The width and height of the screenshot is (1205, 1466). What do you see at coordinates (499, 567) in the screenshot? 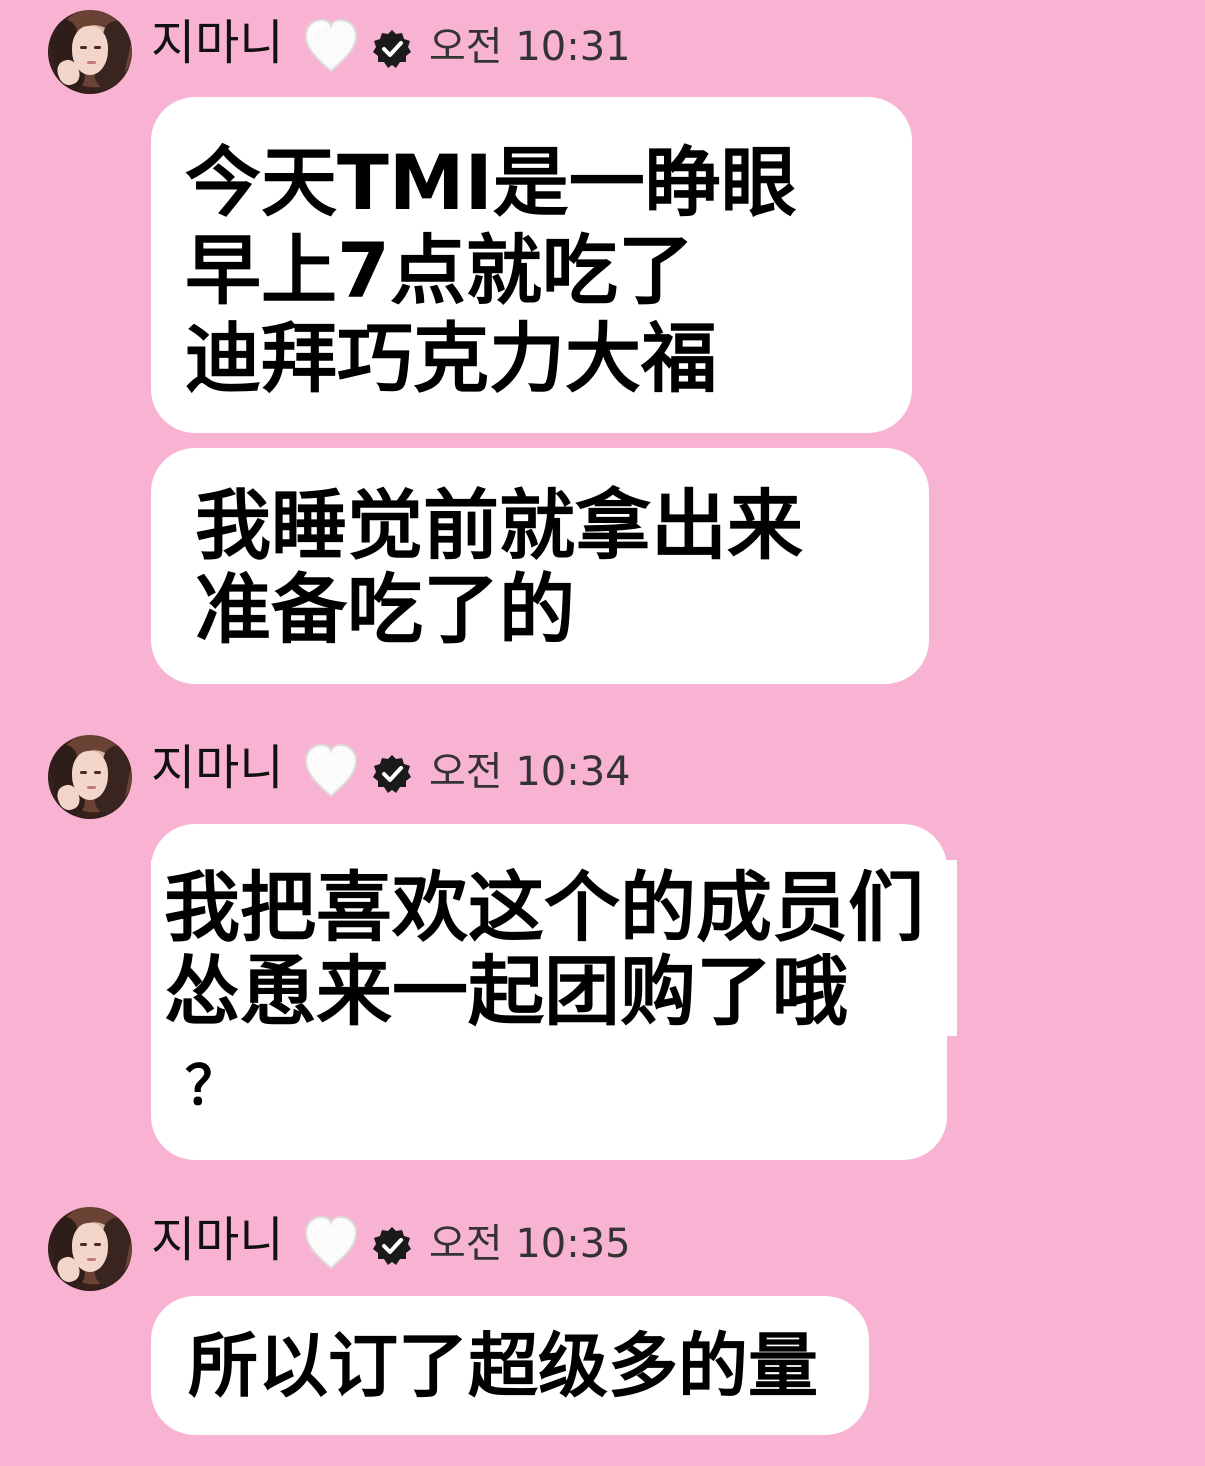
I see `message-text: 我睡觉前就拿出来 准备吃了的` at bounding box center [499, 567].